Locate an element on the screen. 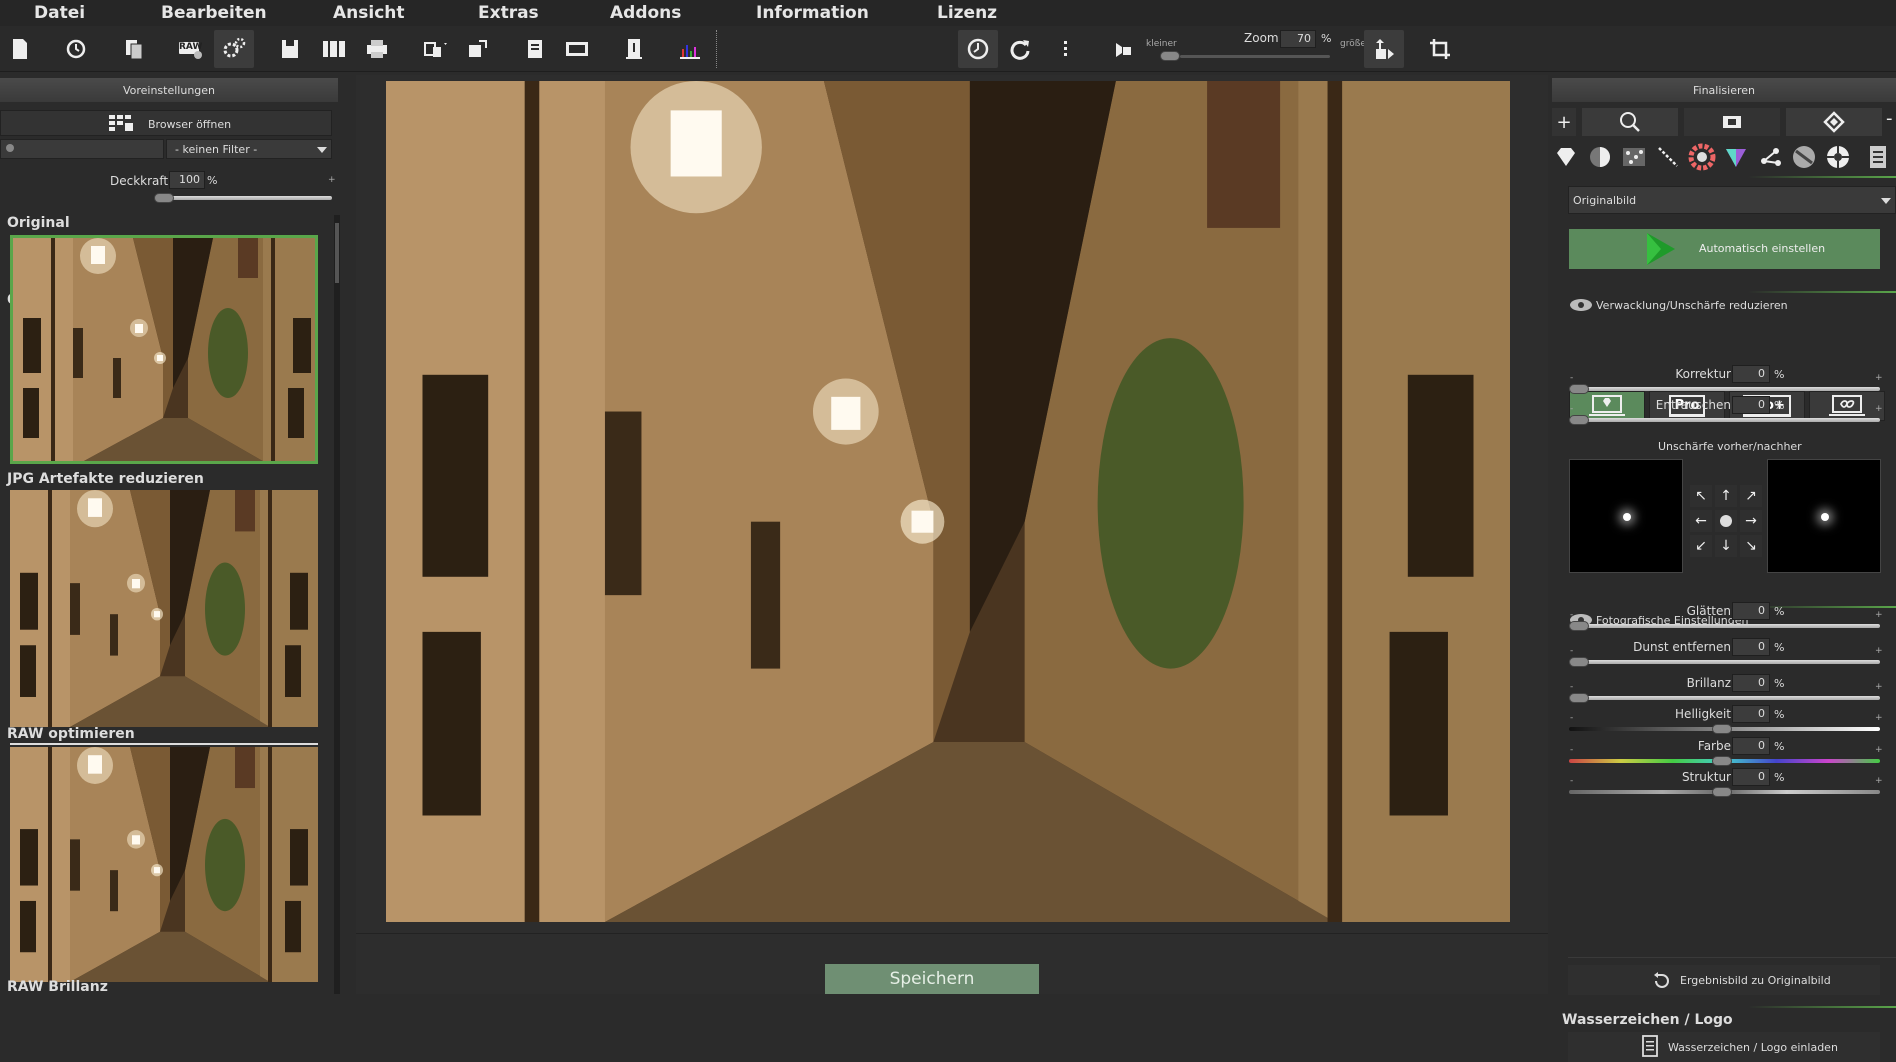  center-button is located at coordinates (1726, 521).